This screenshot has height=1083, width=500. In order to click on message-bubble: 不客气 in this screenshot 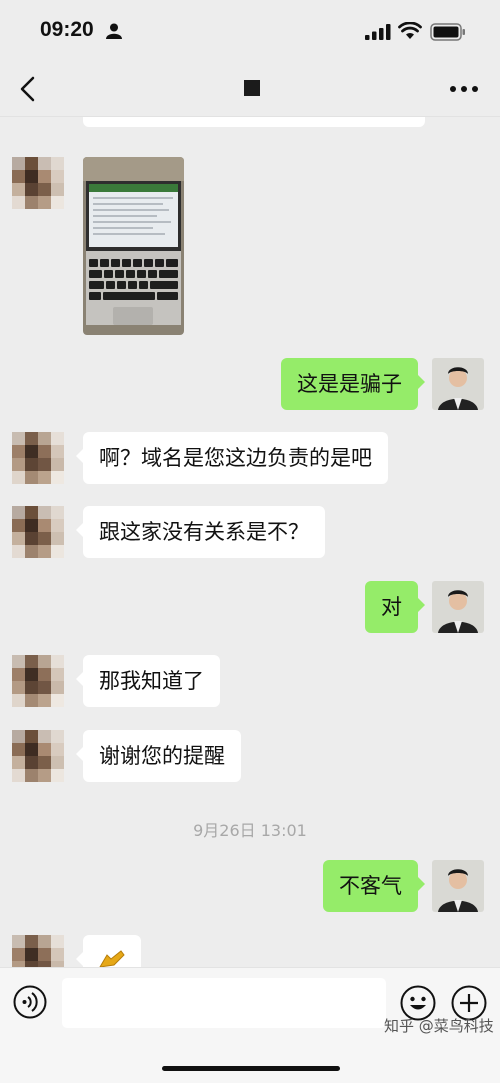, I will do `click(374, 886)`.